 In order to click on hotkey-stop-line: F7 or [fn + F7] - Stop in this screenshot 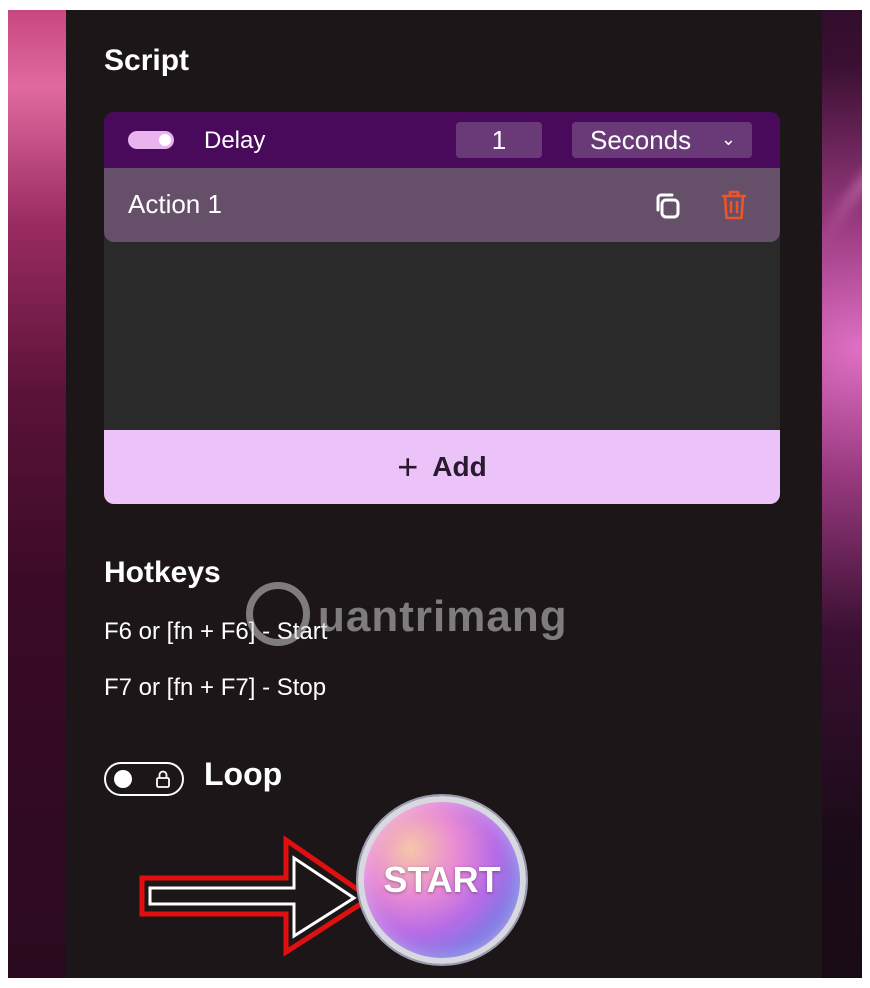, I will do `click(215, 687)`.